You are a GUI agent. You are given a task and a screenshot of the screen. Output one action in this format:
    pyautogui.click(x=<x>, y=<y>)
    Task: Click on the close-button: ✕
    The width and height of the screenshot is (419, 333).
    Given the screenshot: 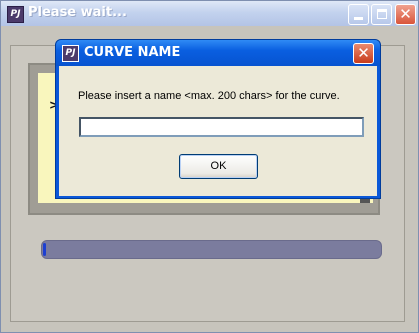 What is the action you would take?
    pyautogui.click(x=405, y=14)
    